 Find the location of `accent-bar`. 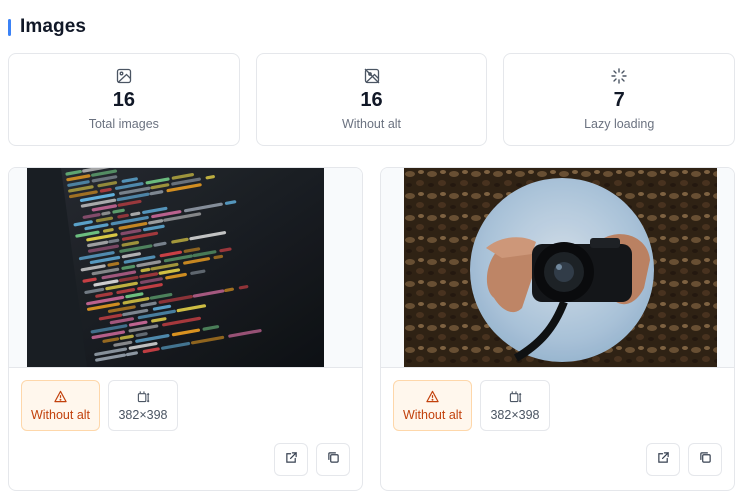

accent-bar is located at coordinates (9, 27).